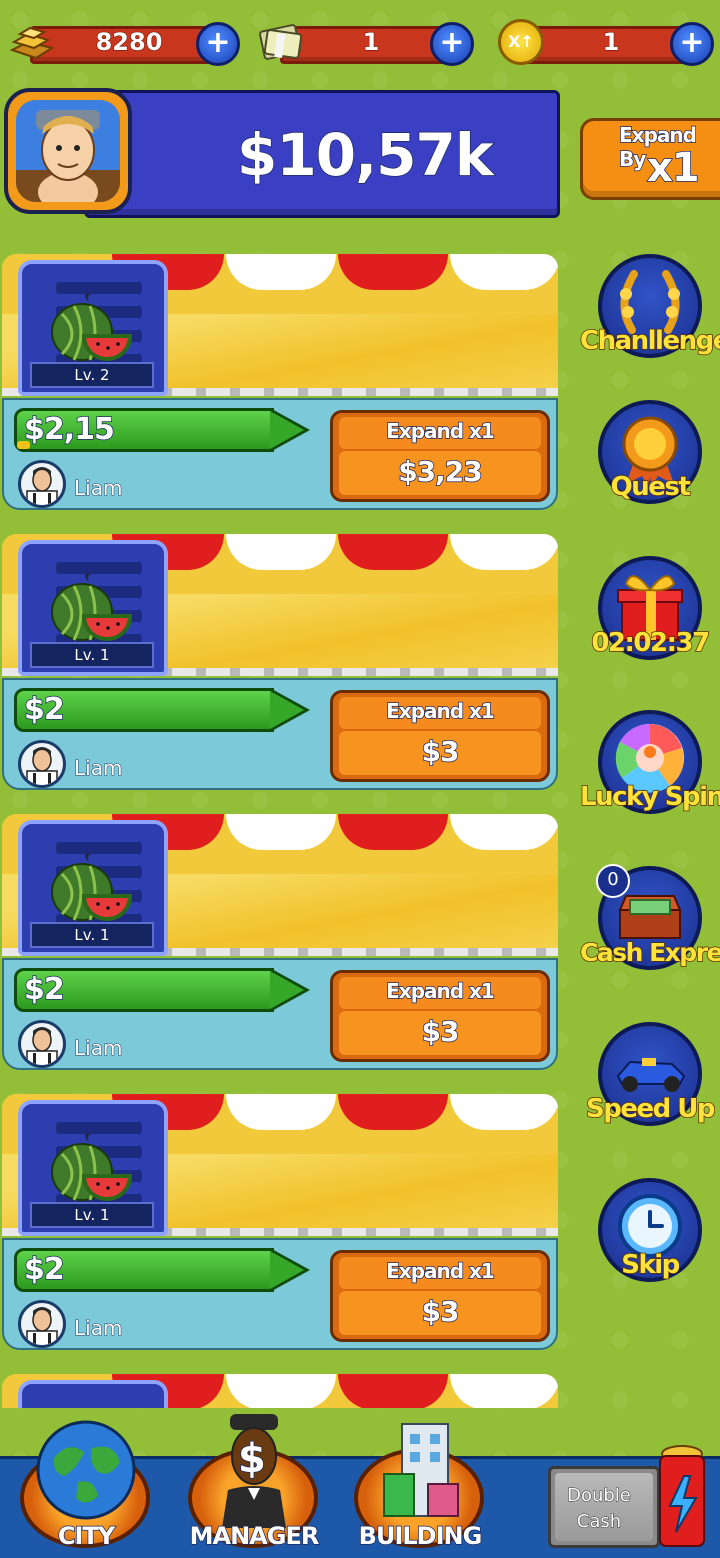 The height and width of the screenshot is (1558, 720). Describe the element at coordinates (692, 44) in the screenshot. I see `add-multiplier-button: +` at that location.